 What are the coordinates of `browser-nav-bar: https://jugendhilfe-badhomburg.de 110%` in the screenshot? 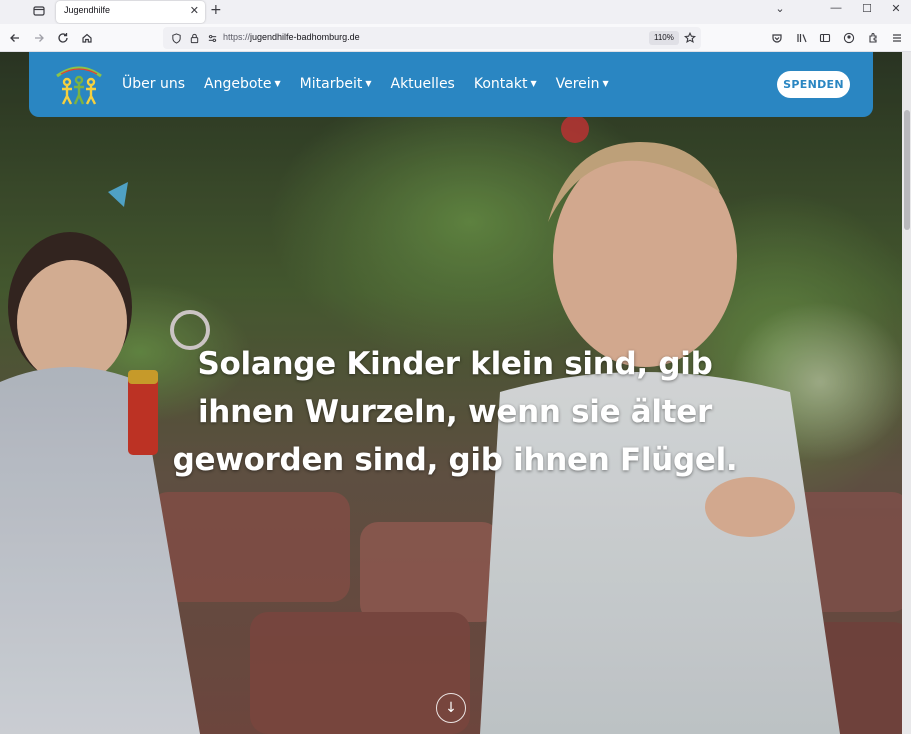 It's located at (455, 38).